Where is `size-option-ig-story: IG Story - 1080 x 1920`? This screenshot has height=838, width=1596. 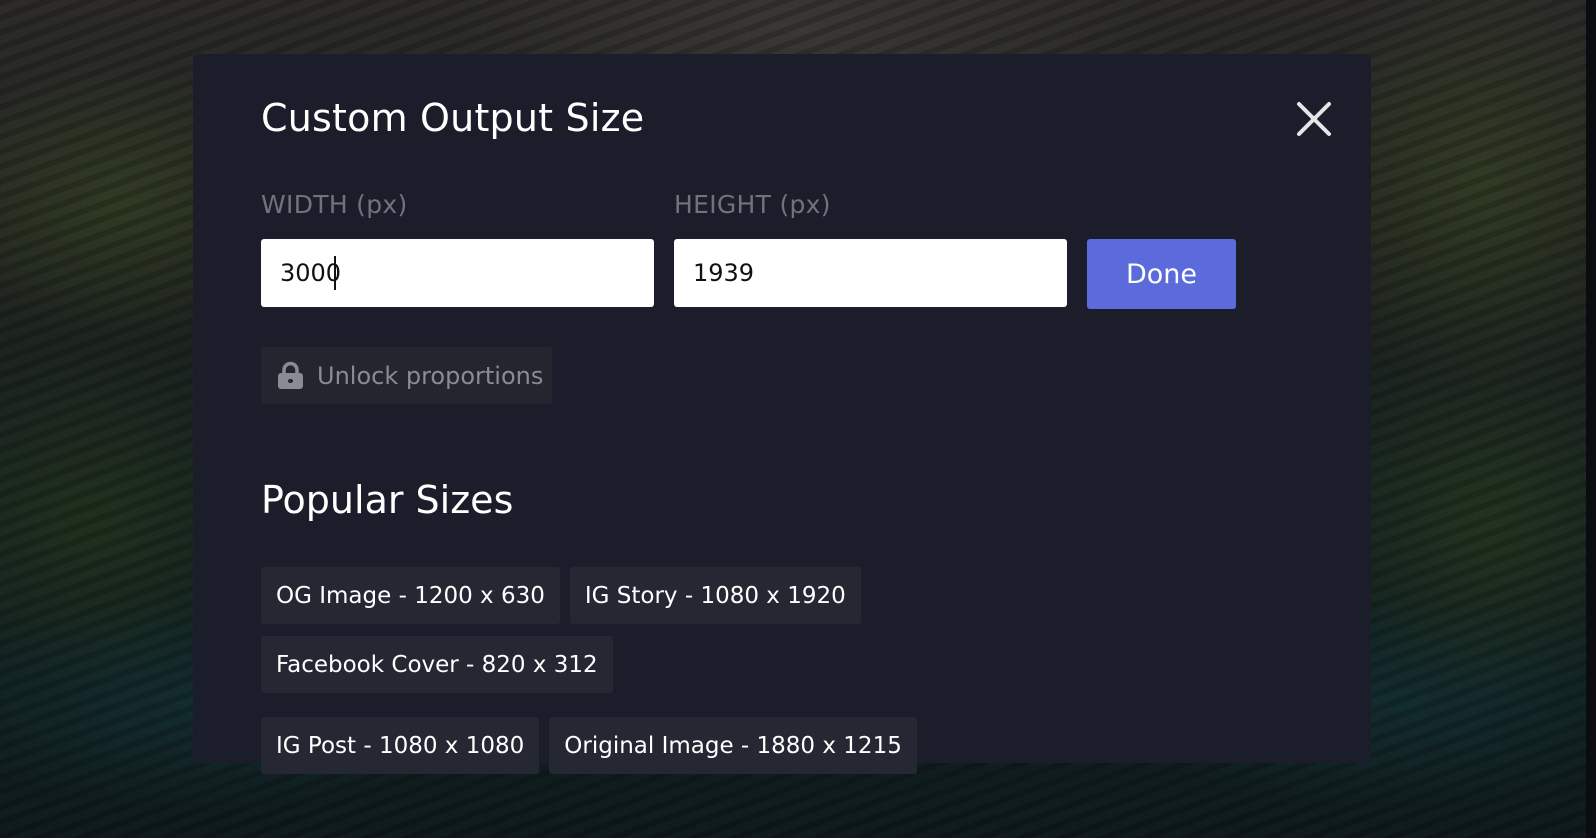 size-option-ig-story: IG Story - 1080 x 1920 is located at coordinates (715, 595).